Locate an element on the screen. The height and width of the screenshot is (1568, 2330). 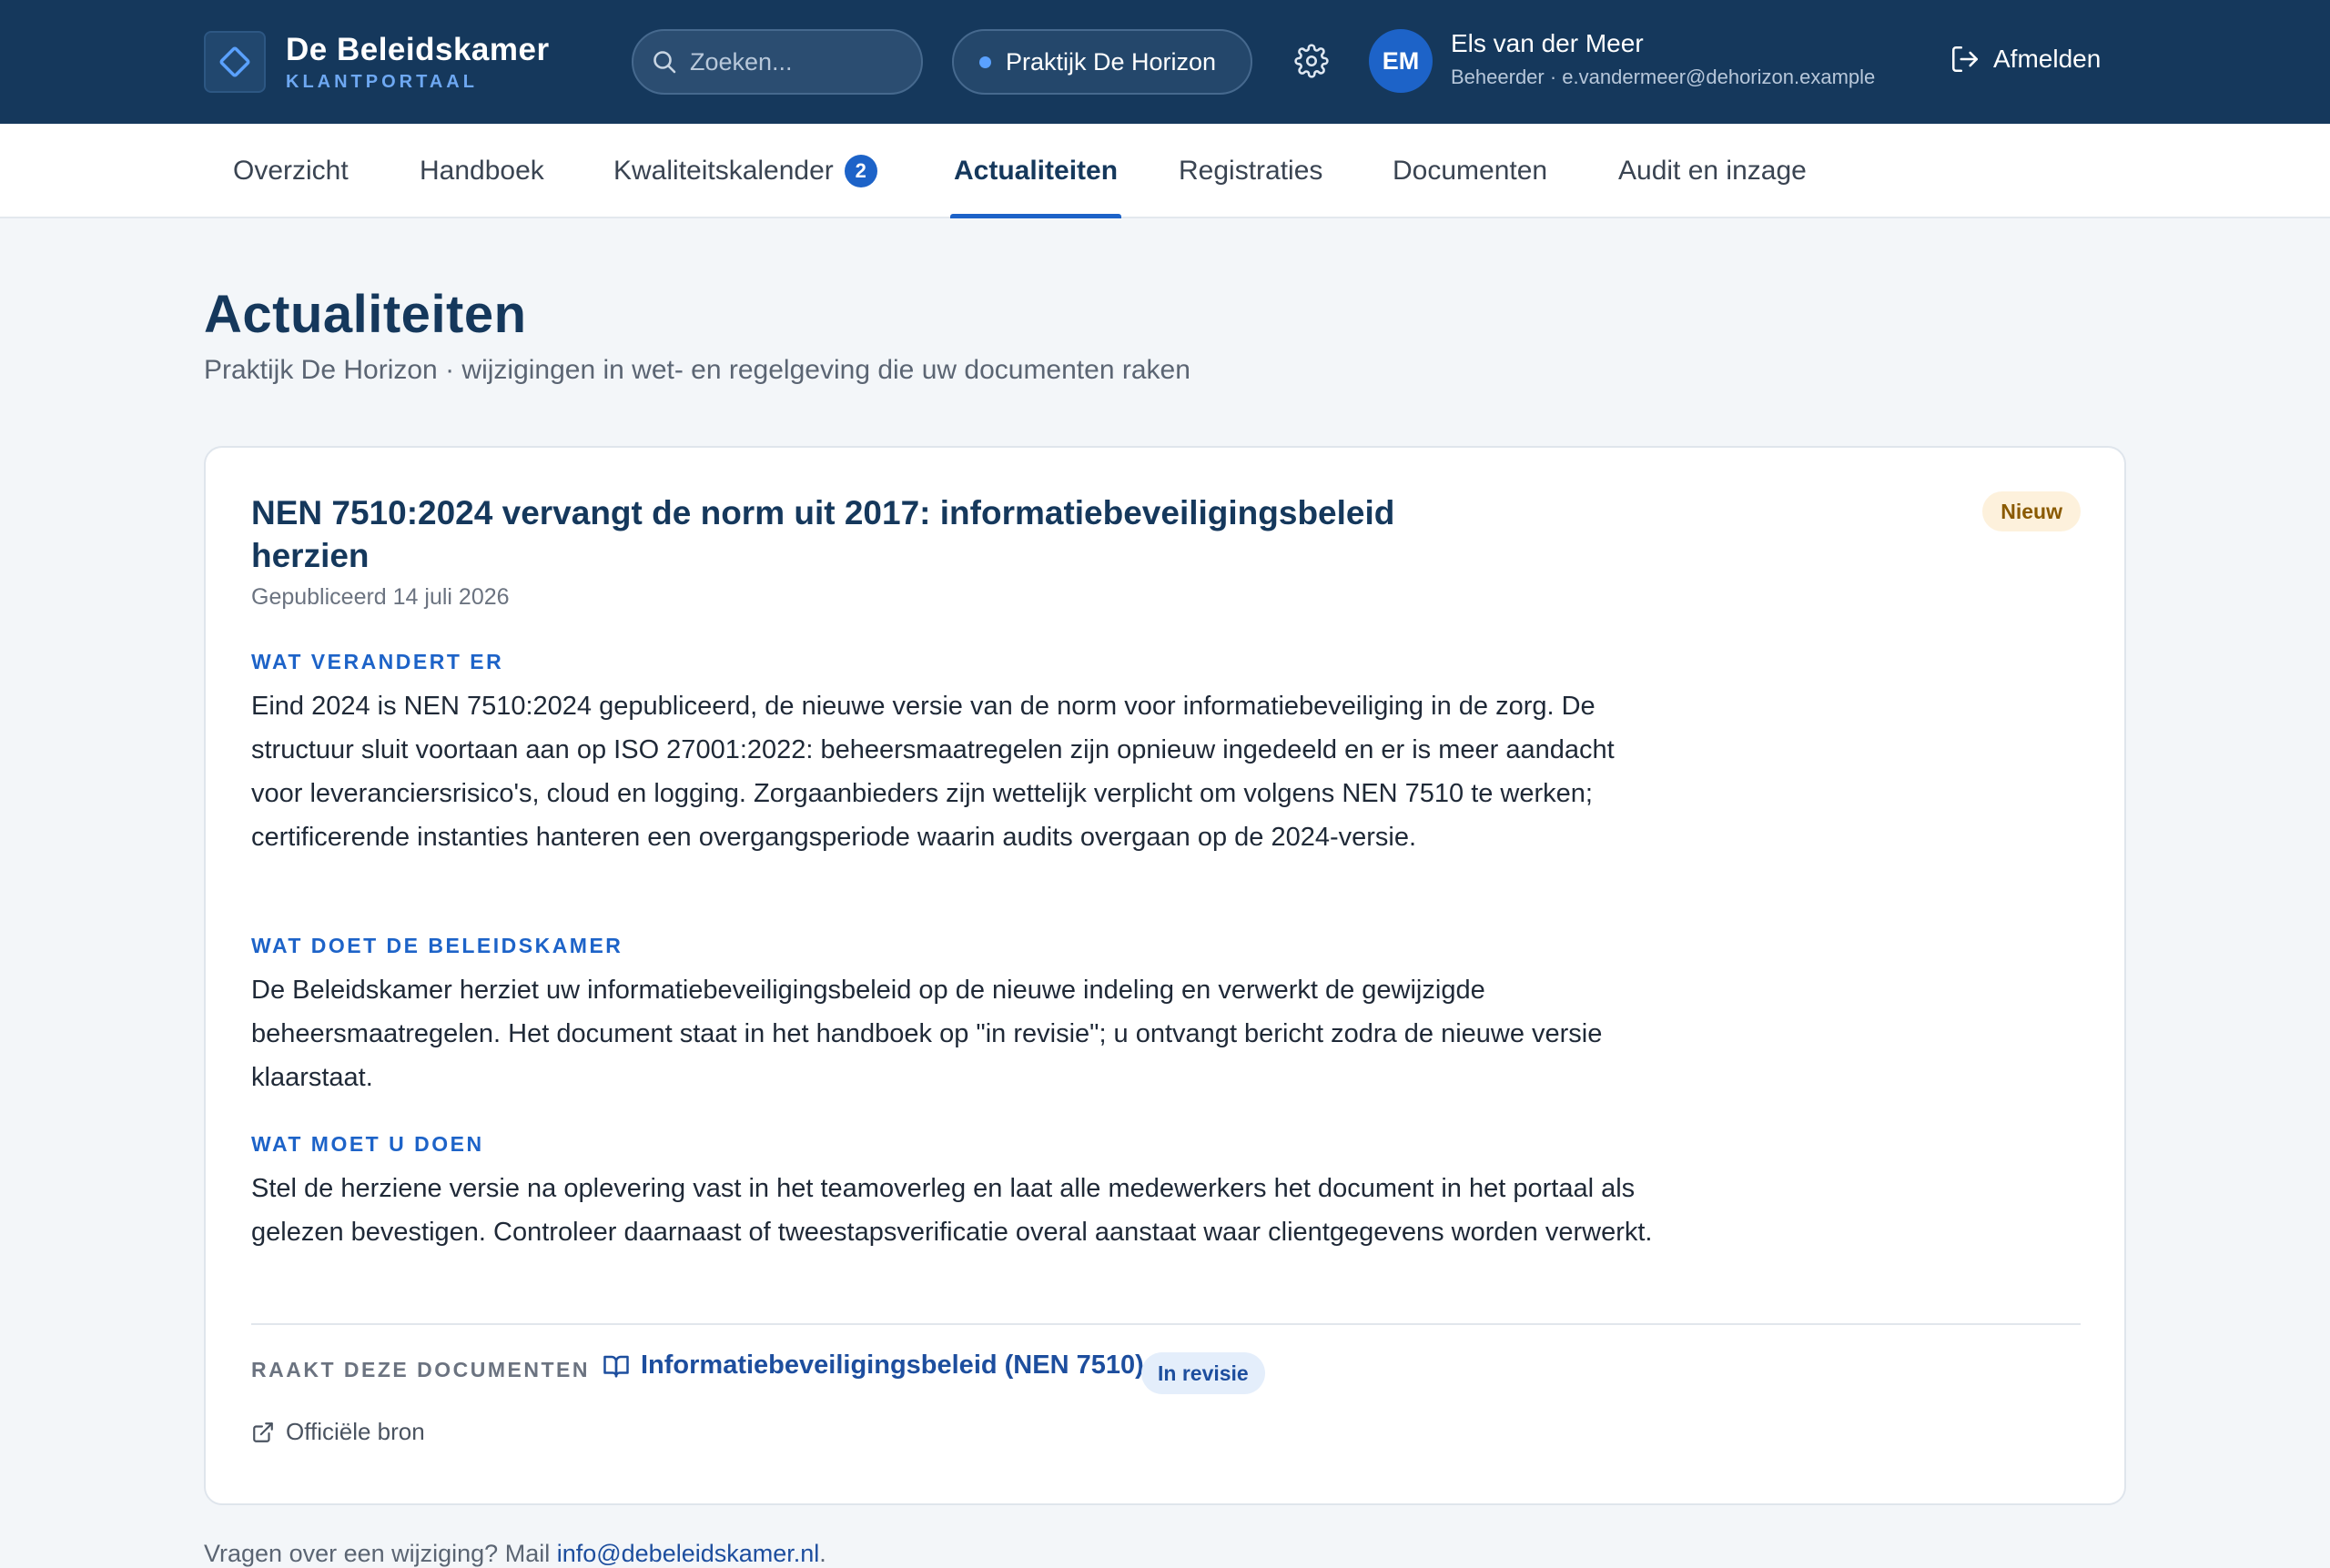
tab-label: Overzicht is located at coordinates (291, 171).